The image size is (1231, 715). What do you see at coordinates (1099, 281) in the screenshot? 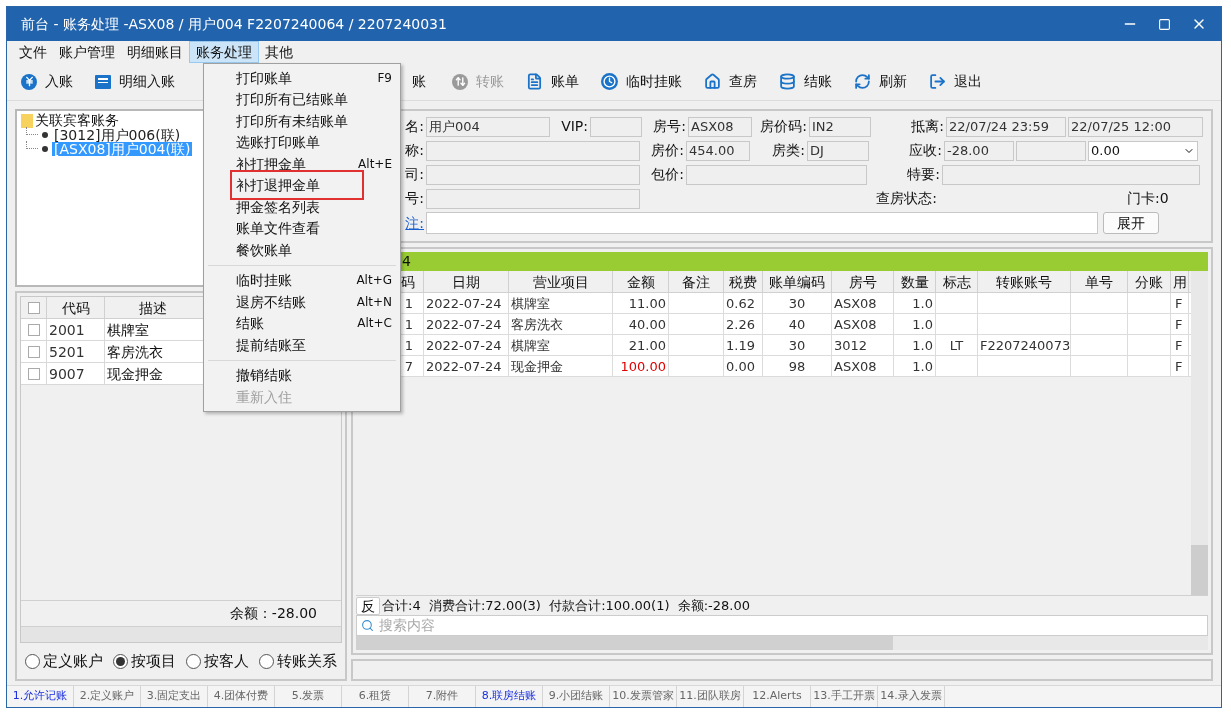
I see `column-header: 单号` at bounding box center [1099, 281].